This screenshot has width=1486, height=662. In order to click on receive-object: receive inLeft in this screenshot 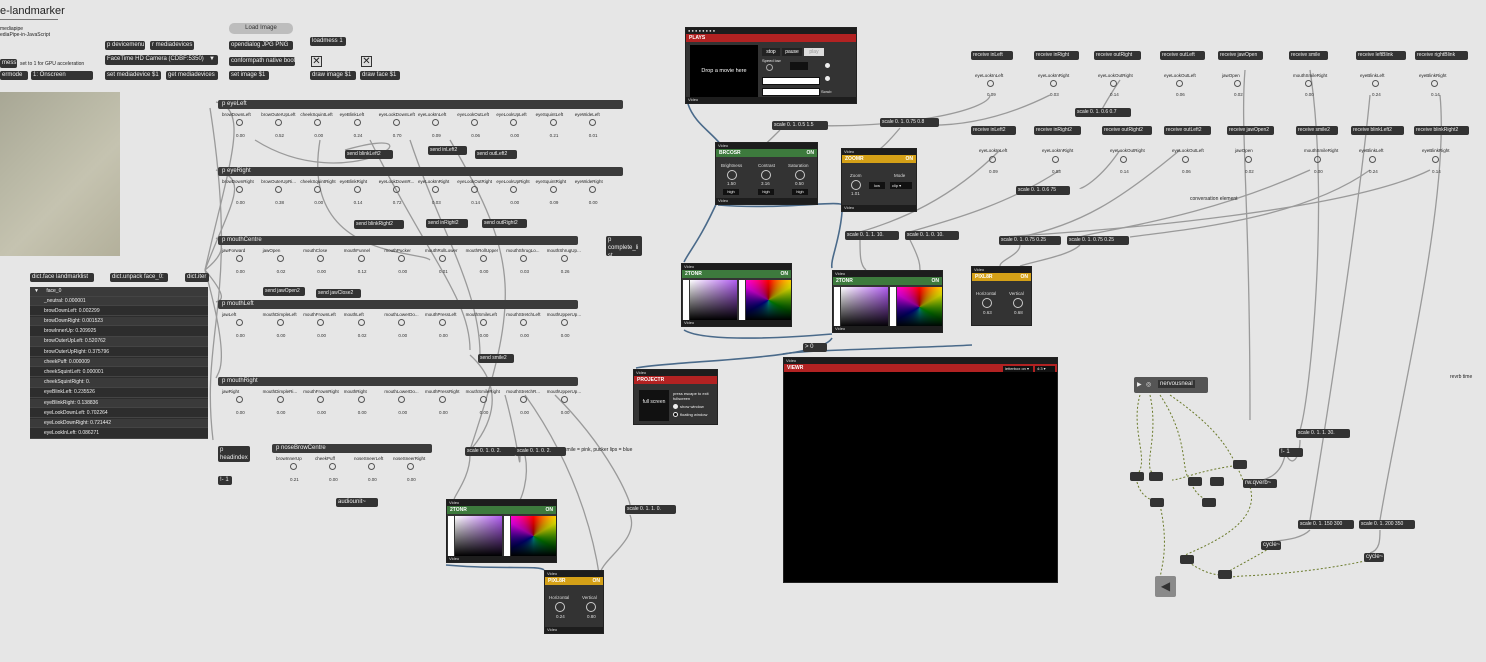, I will do `click(992, 55)`.